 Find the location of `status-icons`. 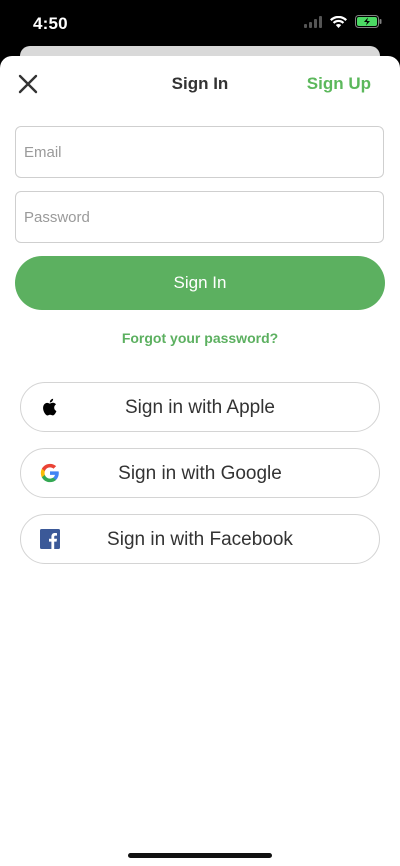

status-icons is located at coordinates (343, 24).